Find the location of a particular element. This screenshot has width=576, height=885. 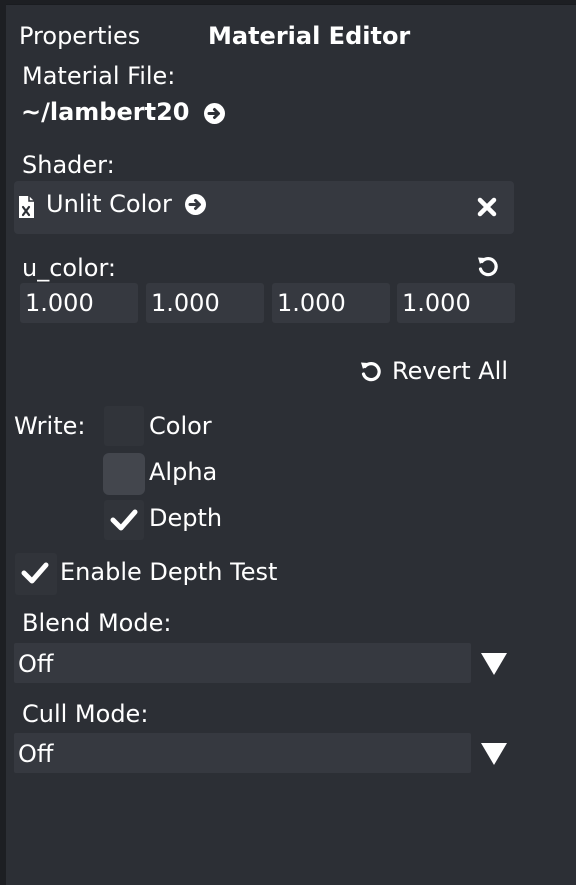

write-color-checkbox is located at coordinates (124, 426).